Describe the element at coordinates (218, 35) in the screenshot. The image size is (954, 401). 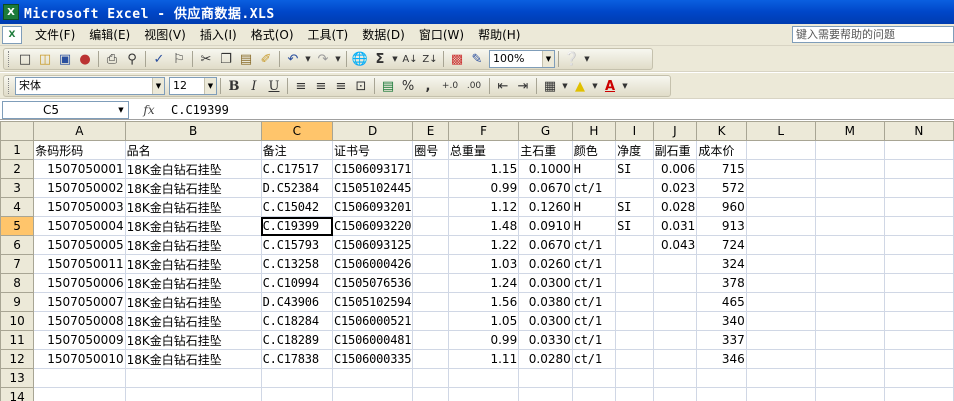
I see `menu-insert: 插入(I)` at that location.